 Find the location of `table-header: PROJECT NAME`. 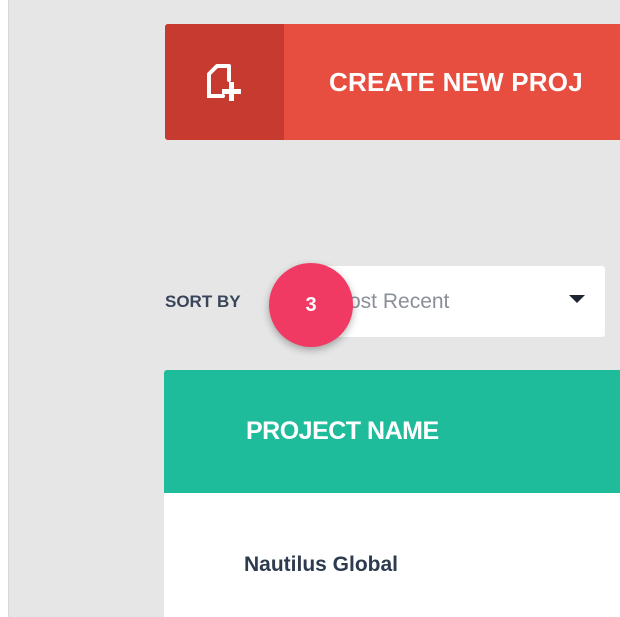

table-header: PROJECT NAME is located at coordinates (392, 431).